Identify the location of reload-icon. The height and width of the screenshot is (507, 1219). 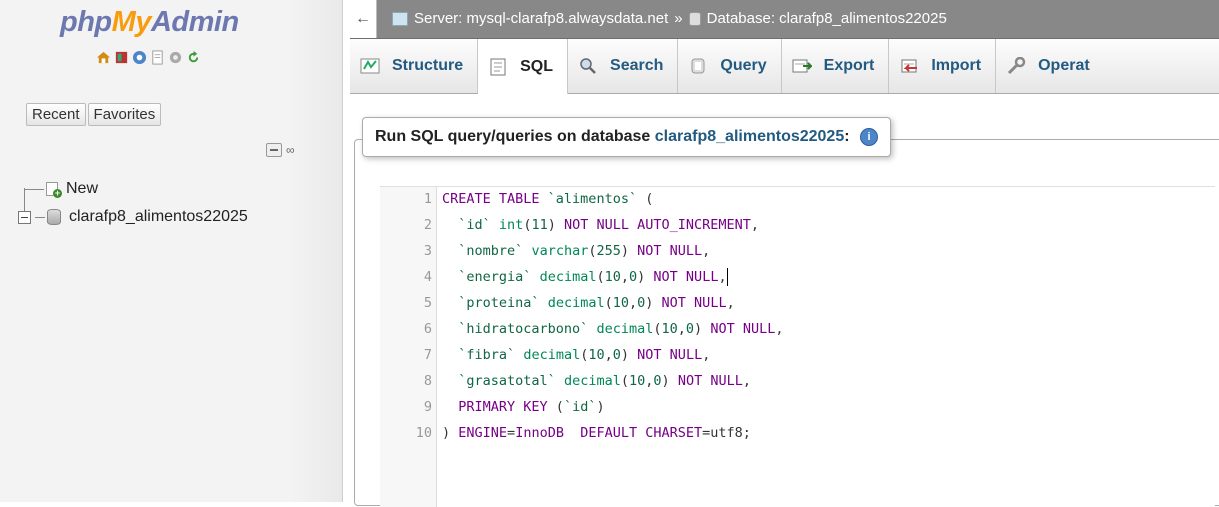
(193, 57).